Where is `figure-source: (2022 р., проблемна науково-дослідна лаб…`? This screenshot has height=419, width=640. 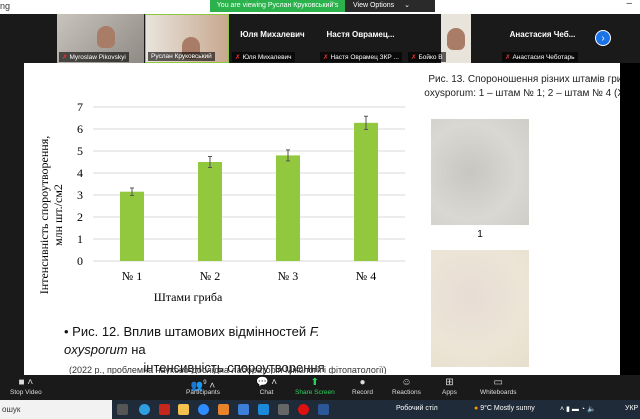 figure-source: (2022 р., проблемна науково-дослідна лаб… is located at coordinates (228, 369).